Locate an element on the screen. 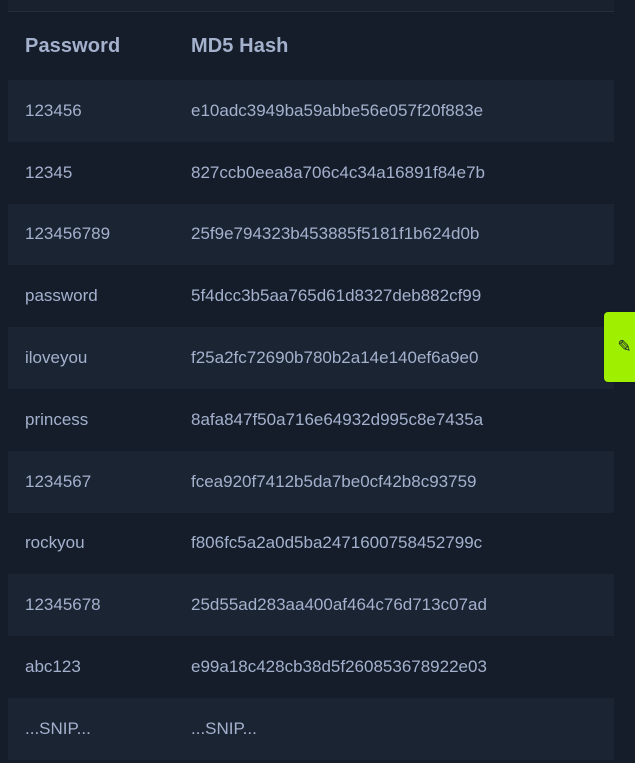 The width and height of the screenshot is (635, 763). password-cell: 1234567 is located at coordinates (99, 481).